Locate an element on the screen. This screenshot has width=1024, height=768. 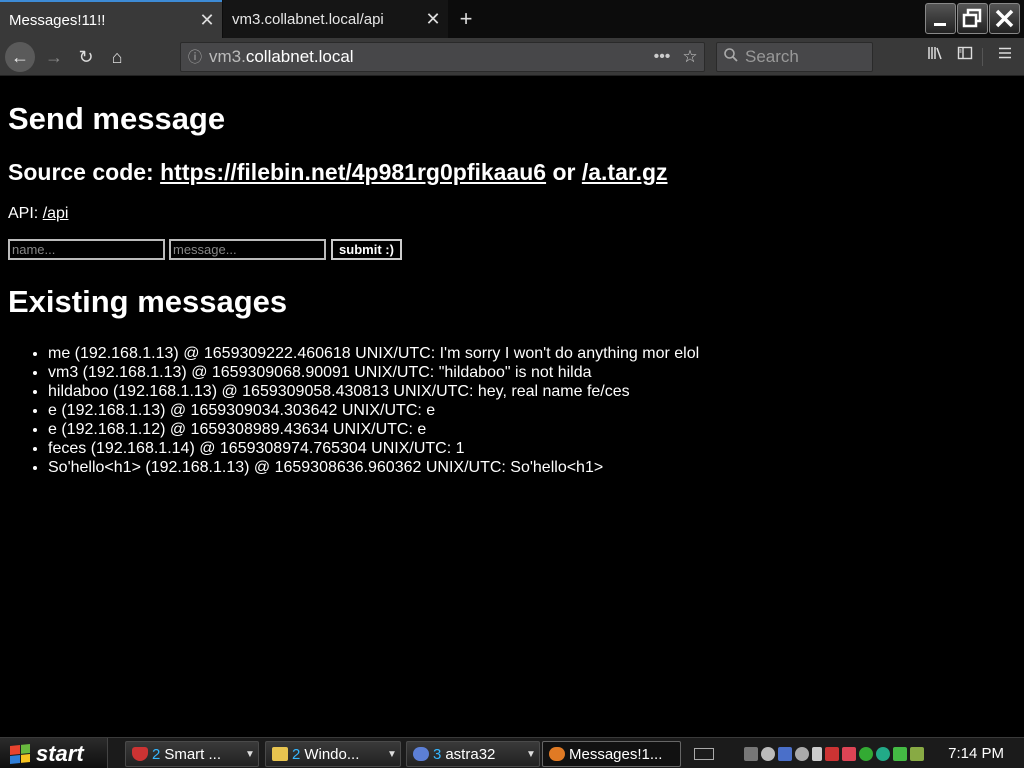
start-button: start is located at coordinates (54, 753).